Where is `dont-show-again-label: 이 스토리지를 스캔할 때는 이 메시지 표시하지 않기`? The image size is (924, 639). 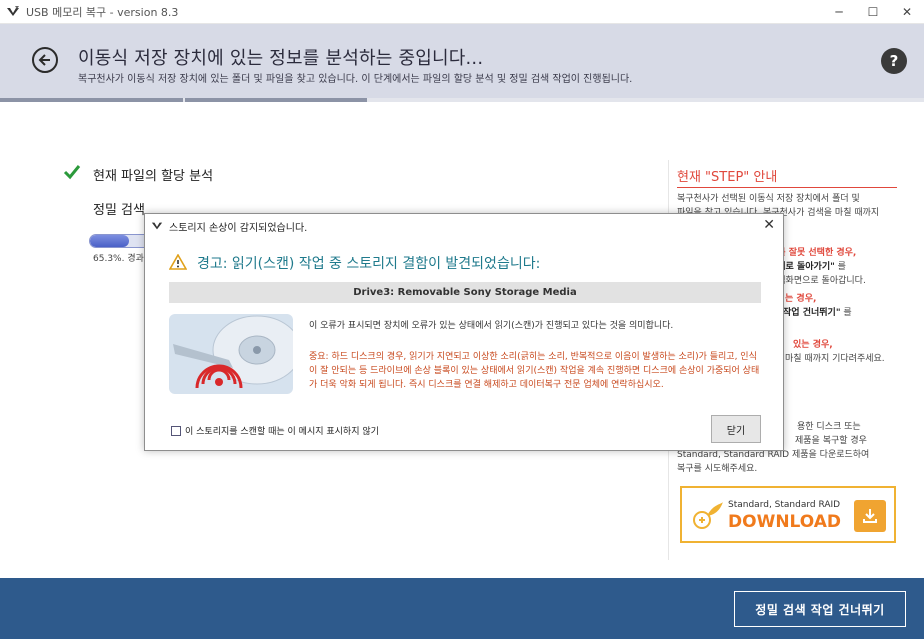 dont-show-again-label: 이 스토리지를 스캔할 때는 이 메시지 표시하지 않기 is located at coordinates (282, 432).